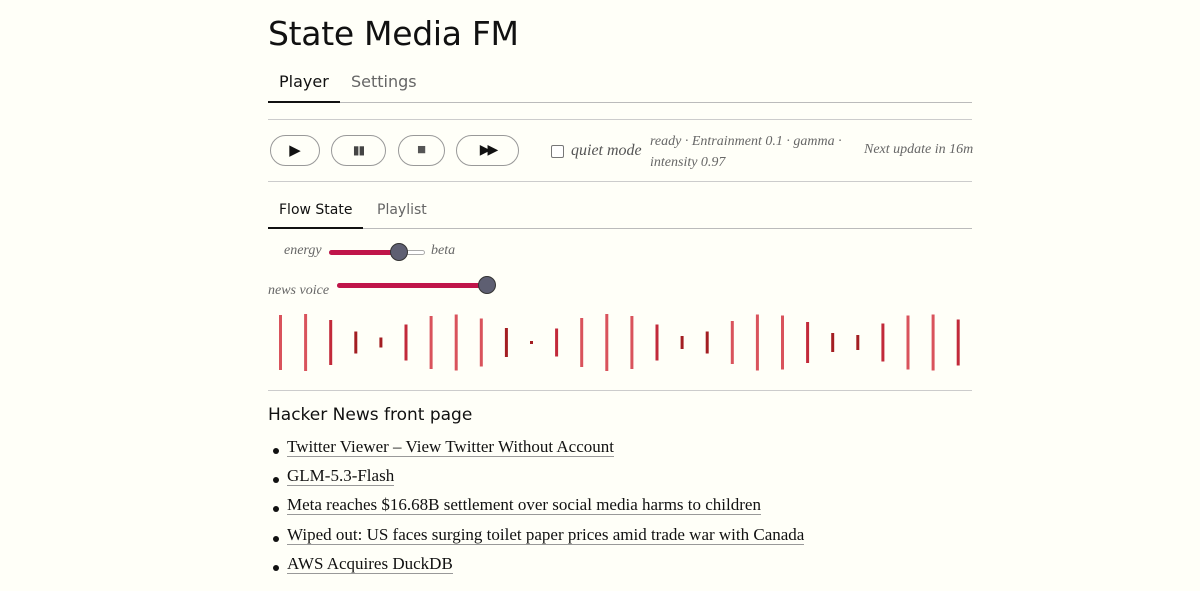 This screenshot has width=1200, height=591. I want to click on sub-tabs: Flow State Playlist, so click(620, 211).